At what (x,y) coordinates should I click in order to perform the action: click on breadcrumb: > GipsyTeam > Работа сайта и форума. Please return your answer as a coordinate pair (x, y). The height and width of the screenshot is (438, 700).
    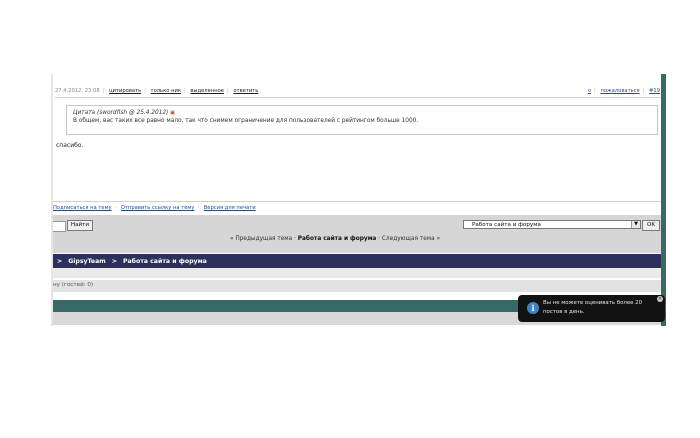
    Looking at the image, I should click on (132, 261).